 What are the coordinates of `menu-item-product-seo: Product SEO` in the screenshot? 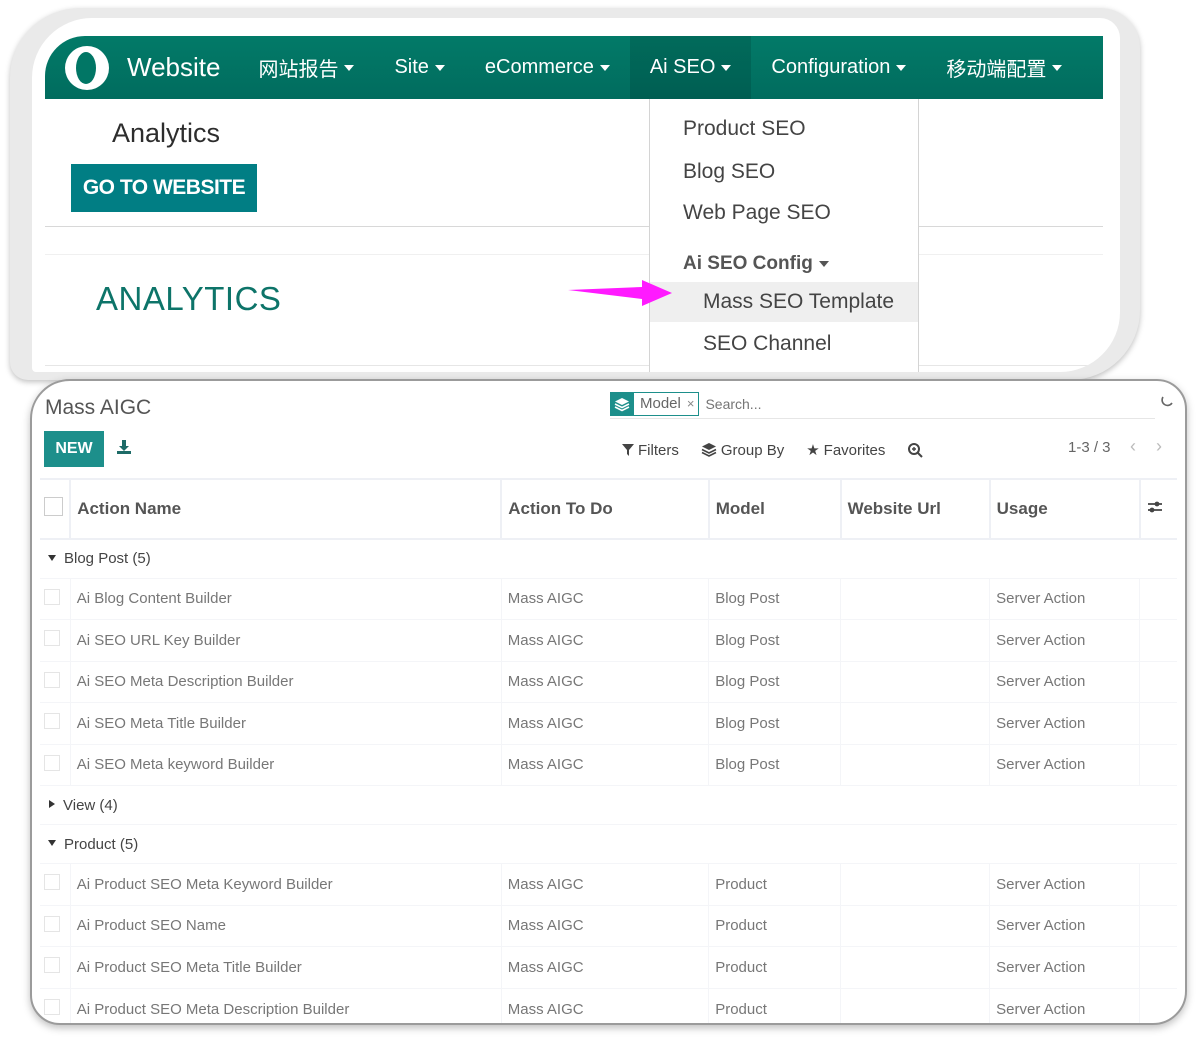 It's located at (744, 129).